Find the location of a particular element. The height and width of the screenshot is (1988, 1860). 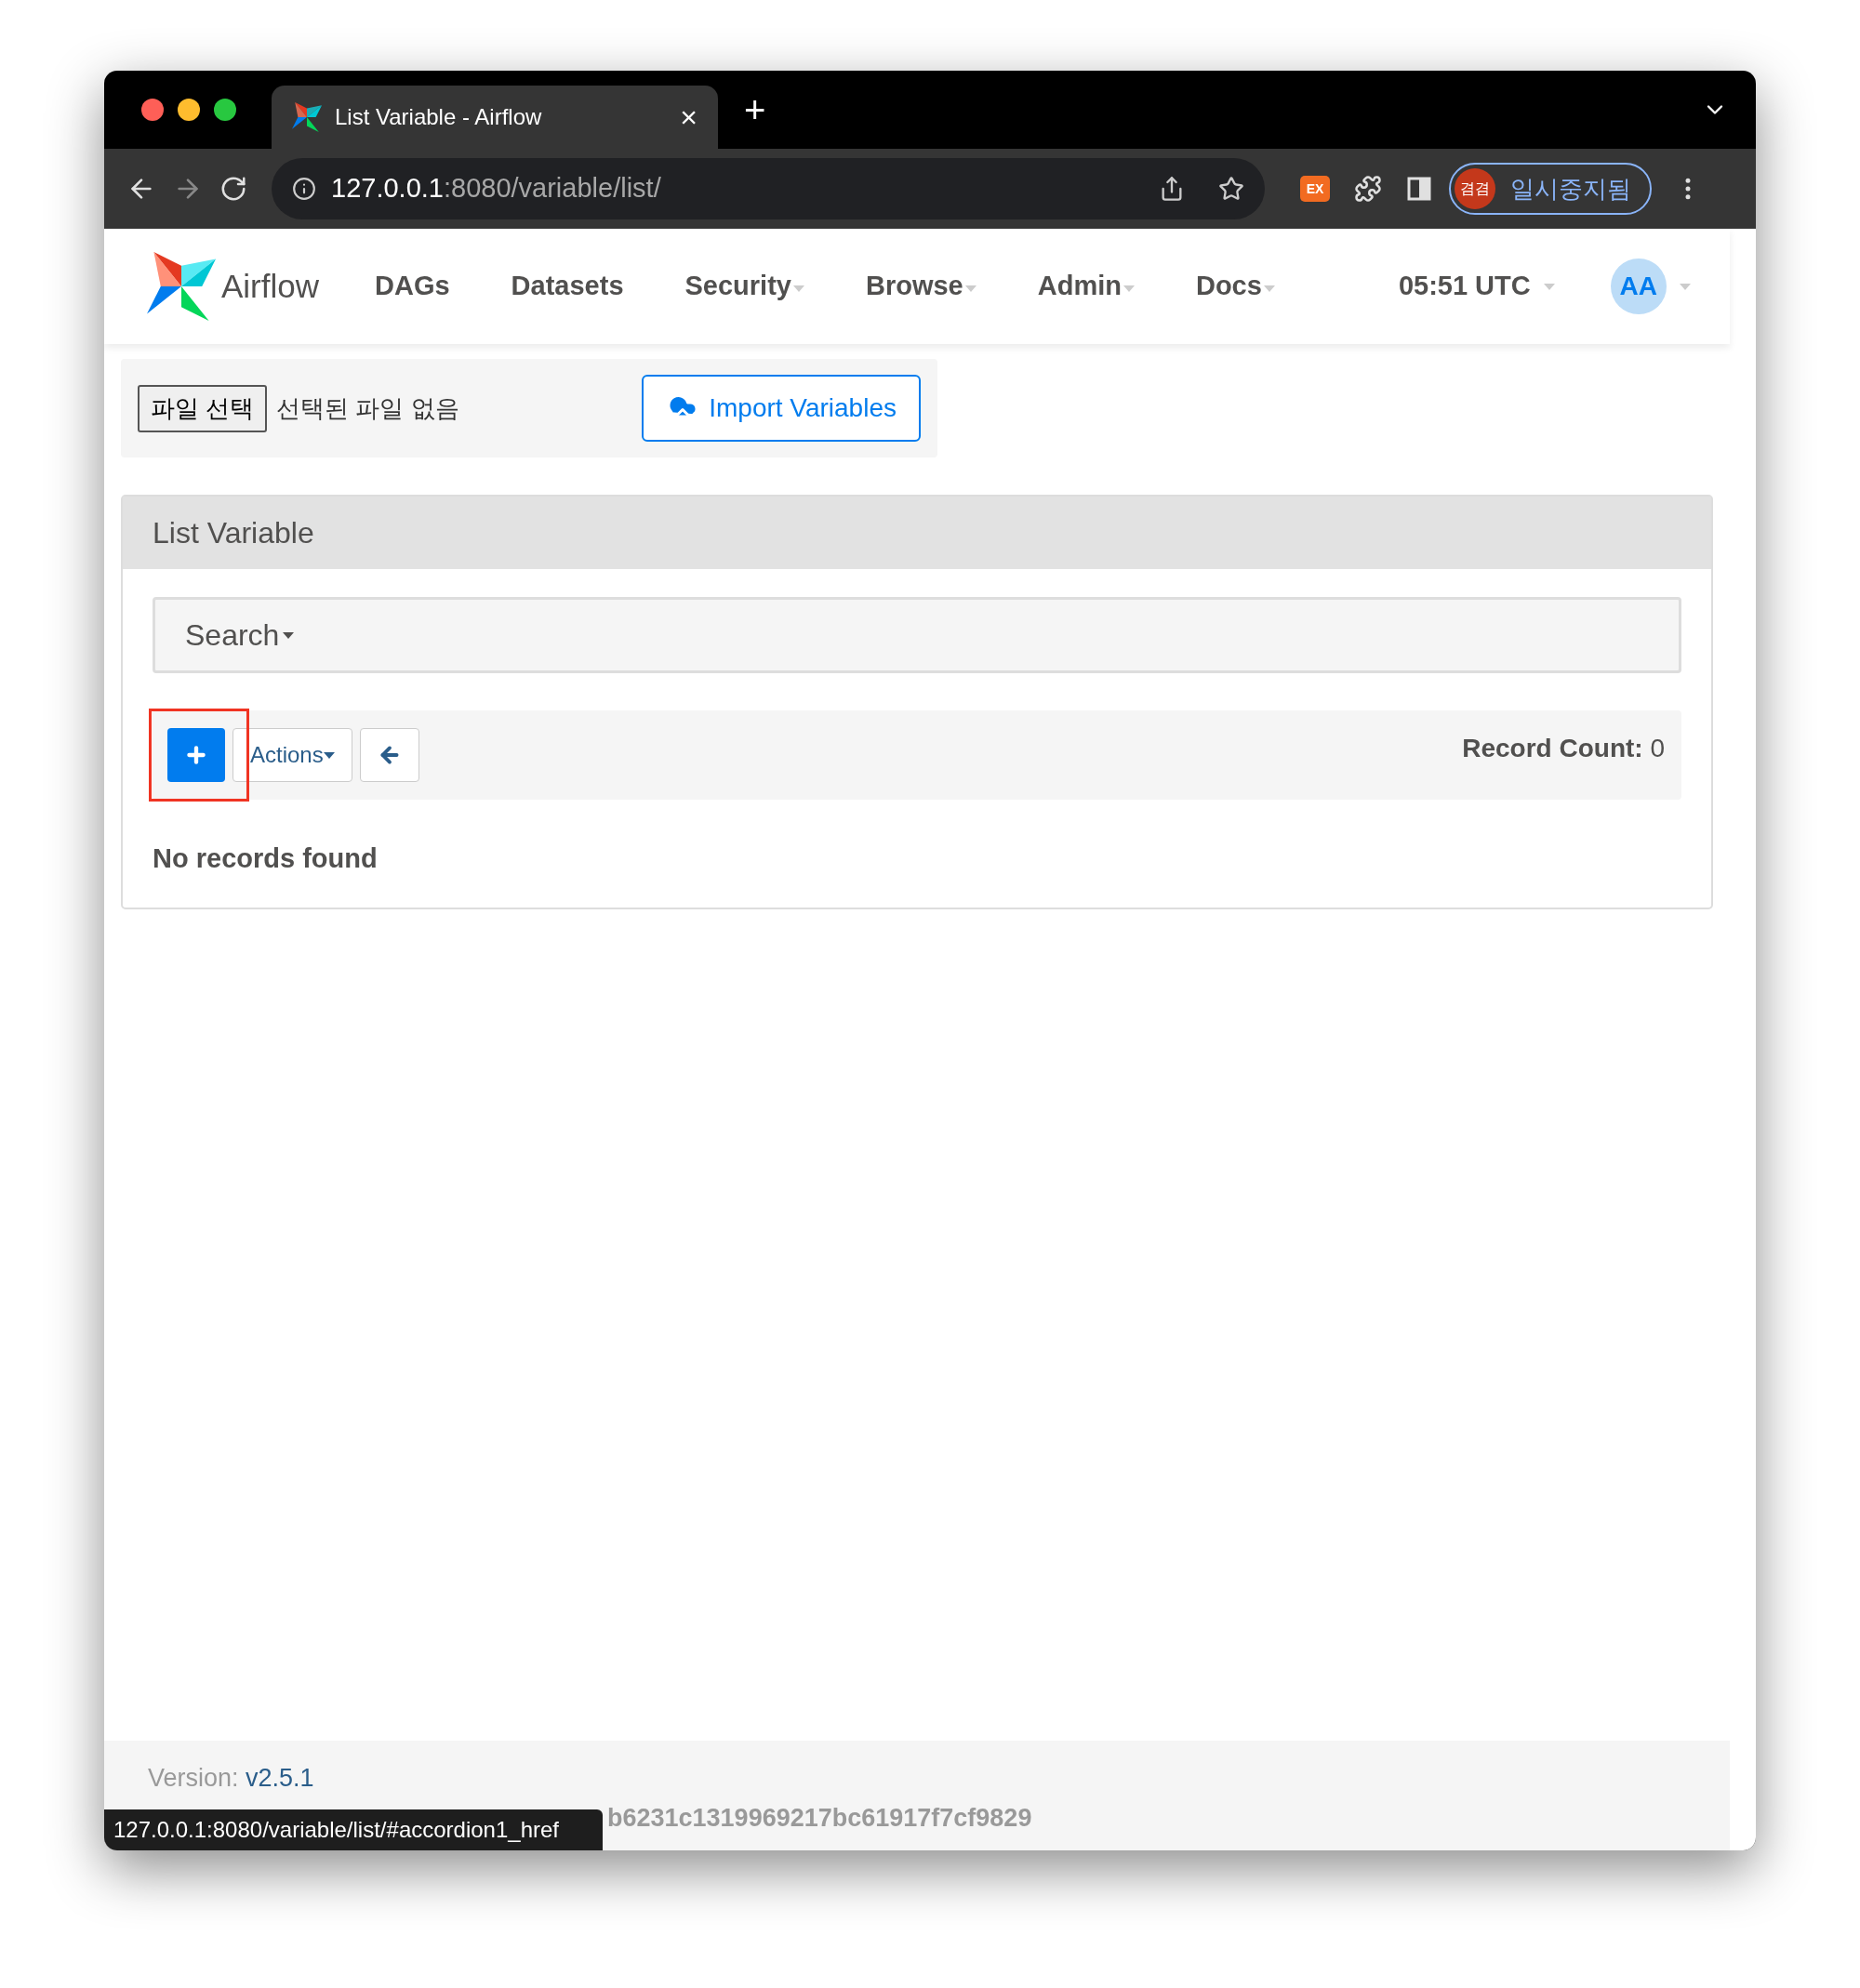

info-icon is located at coordinates (304, 189).